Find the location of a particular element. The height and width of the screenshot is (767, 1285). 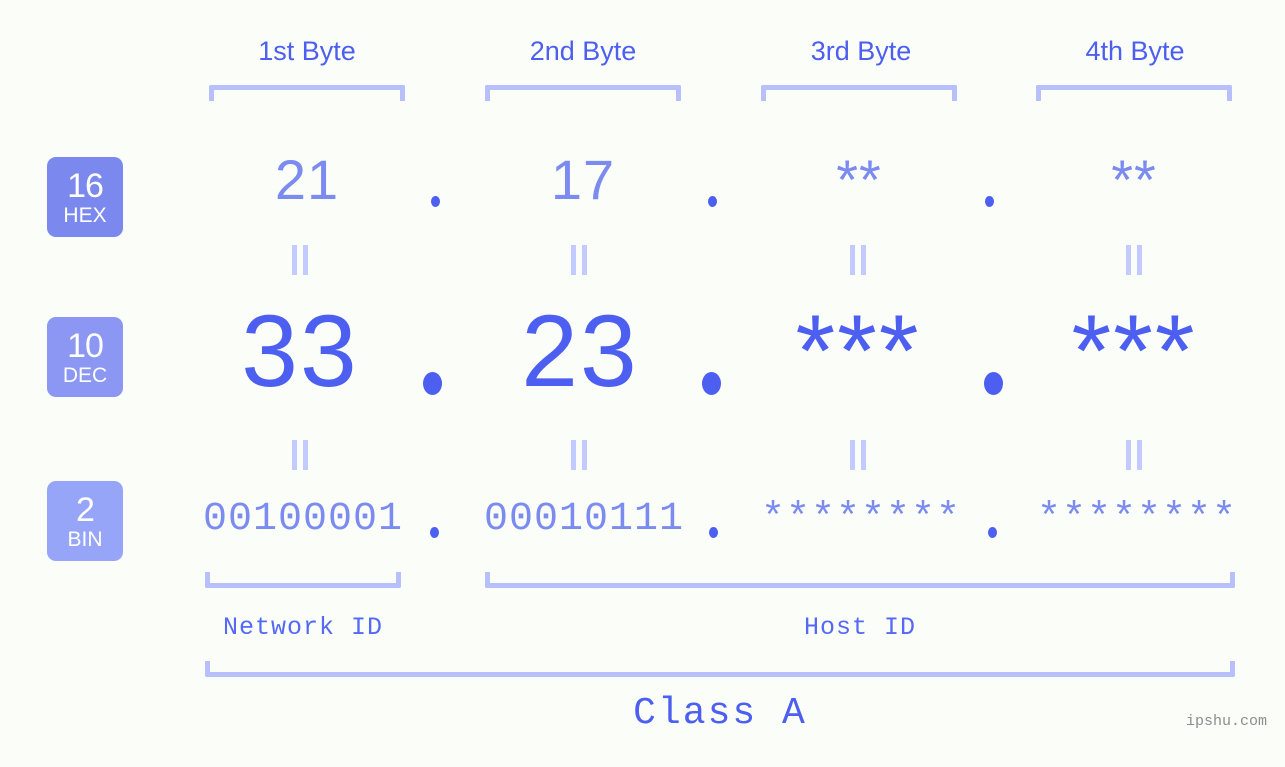

base-badge-dec-name: DEC is located at coordinates (85, 375).